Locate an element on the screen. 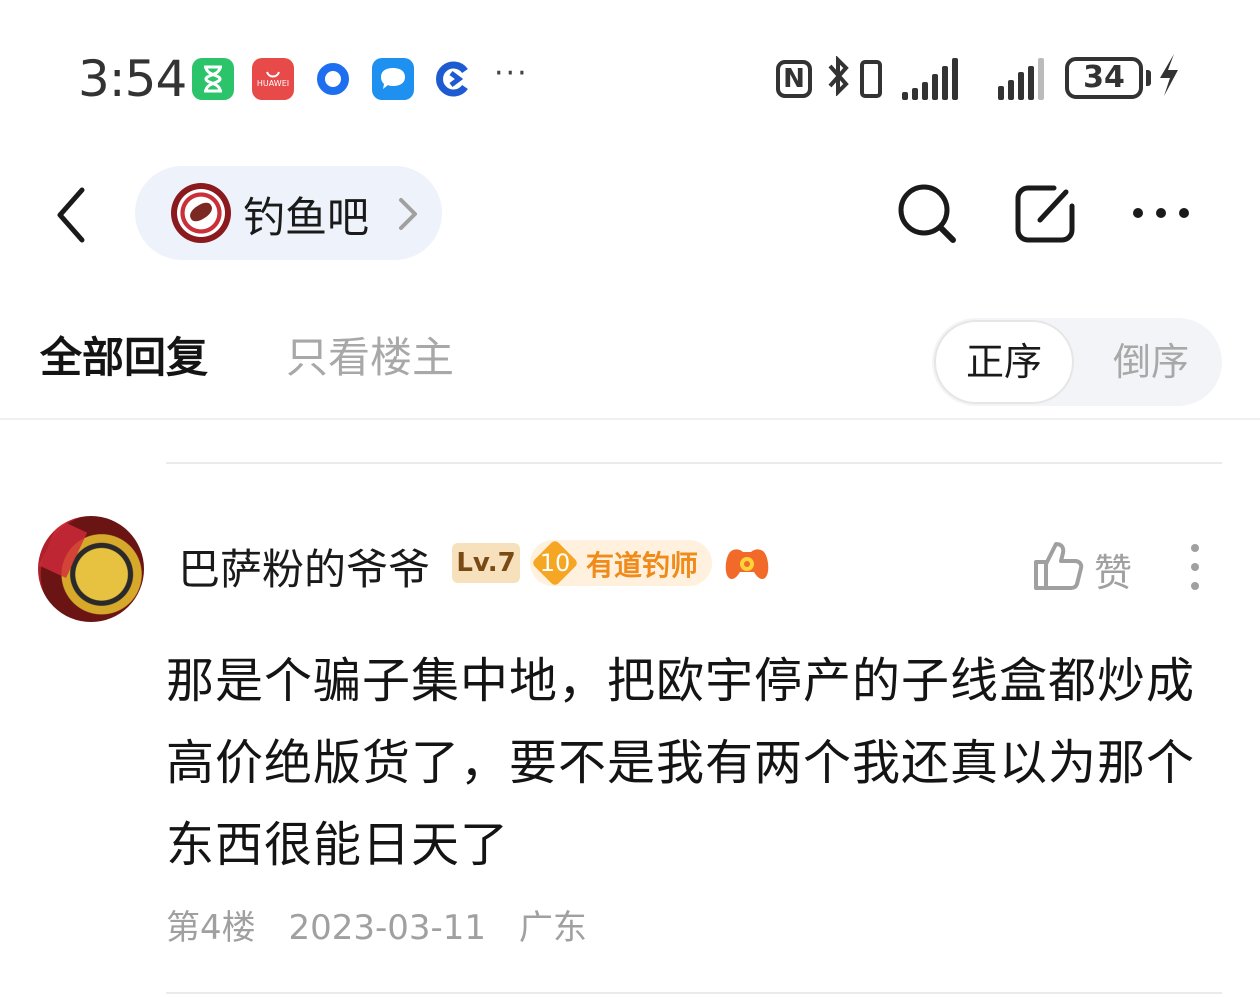  edit-icon is located at coordinates (1045, 214).